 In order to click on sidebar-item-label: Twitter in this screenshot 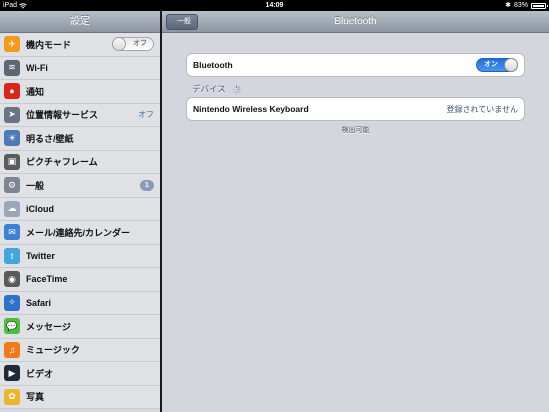, I will do `click(40, 255)`.